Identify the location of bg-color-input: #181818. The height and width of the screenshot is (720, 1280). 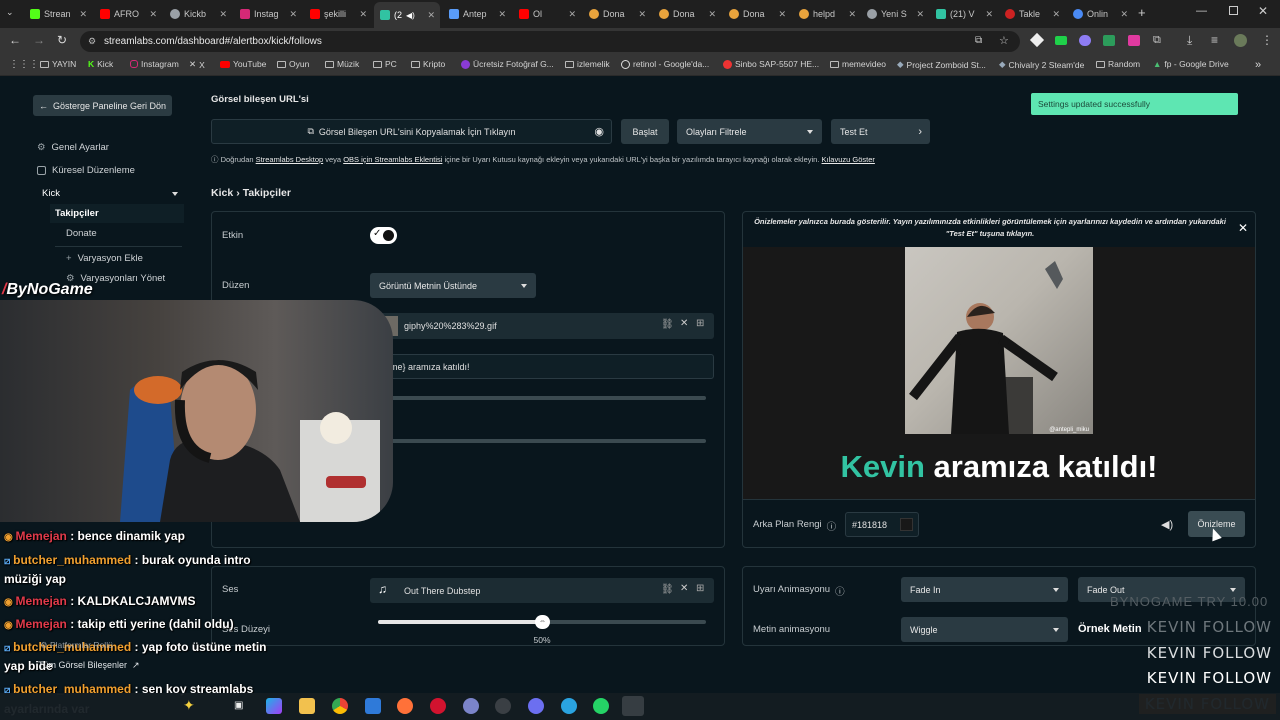
(882, 524).